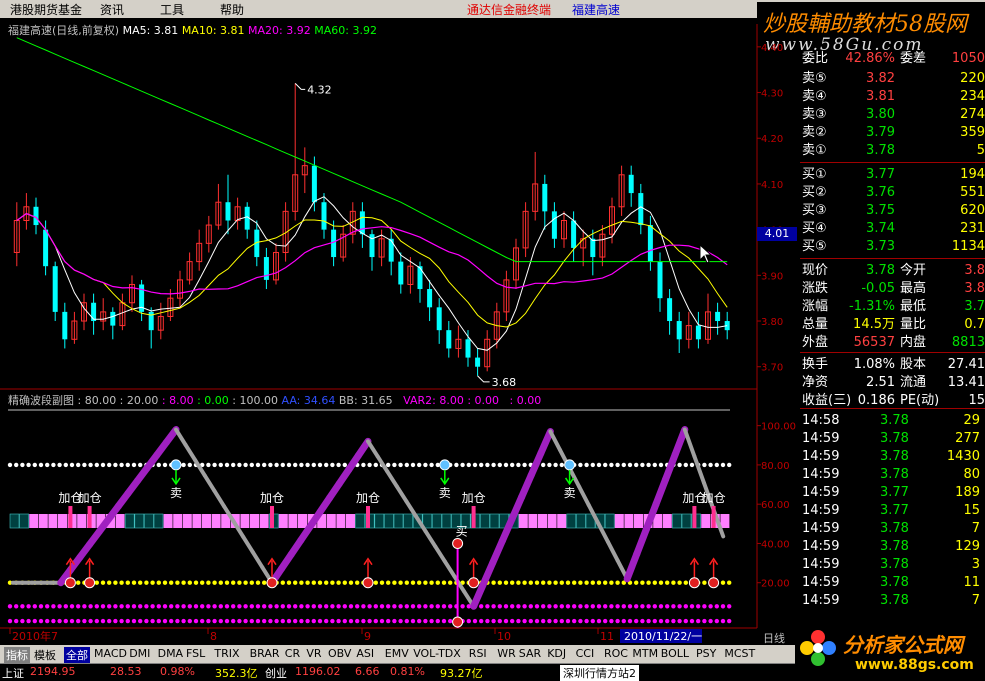  What do you see at coordinates (530, 653) in the screenshot?
I see `indicator-tab-sar: SAR` at bounding box center [530, 653].